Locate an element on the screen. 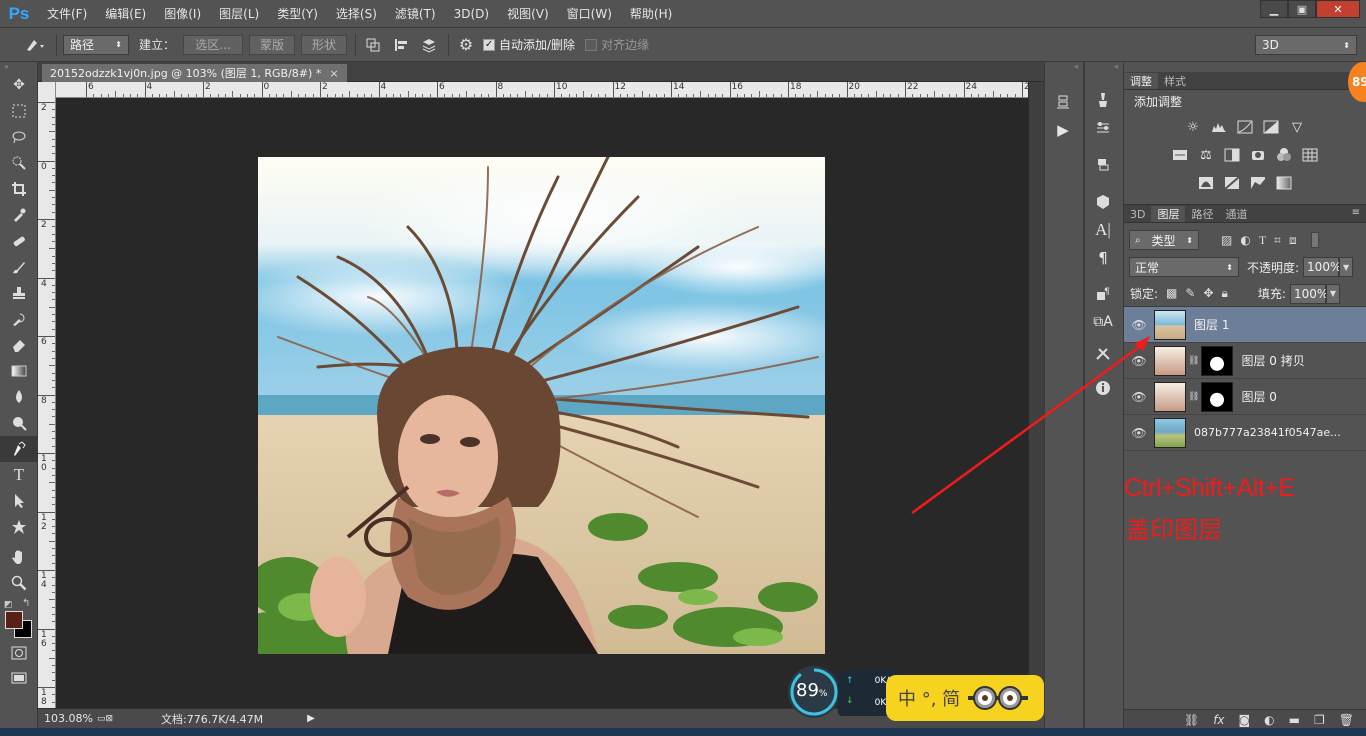 This screenshot has width=1366, height=736. color-balance-icon: ⚖ is located at coordinates (1206, 155).